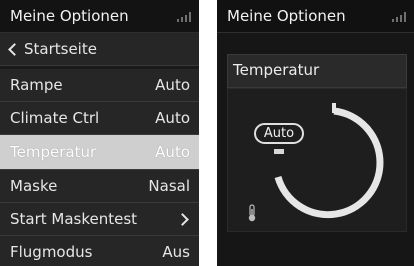 This screenshot has width=414, height=266. What do you see at coordinates (182, 219) in the screenshot?
I see `chevron-right-icon` at bounding box center [182, 219].